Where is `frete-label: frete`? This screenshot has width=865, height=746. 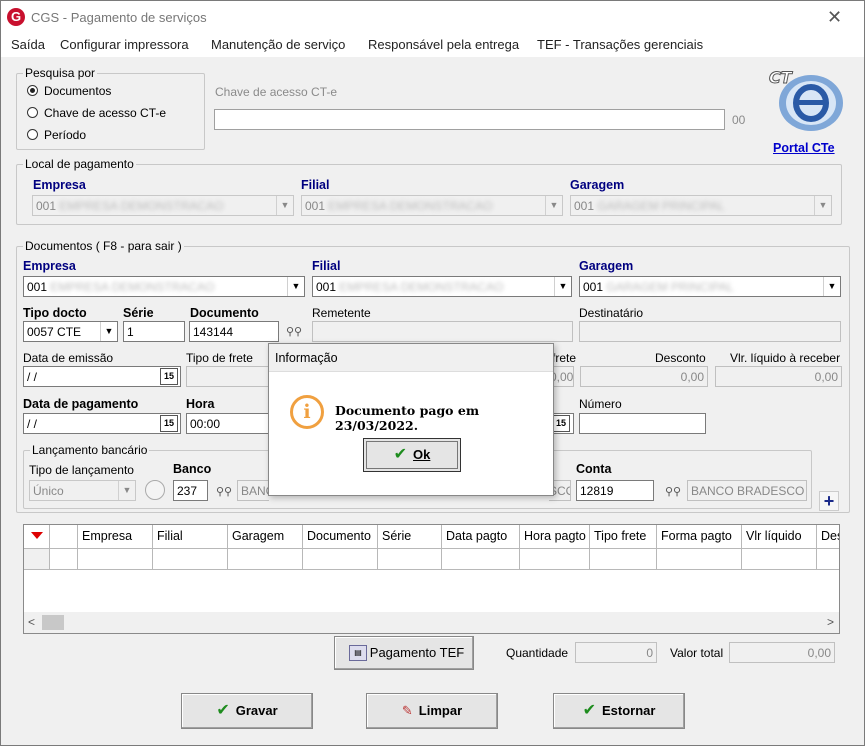
frete-label: frete is located at coordinates (564, 358).